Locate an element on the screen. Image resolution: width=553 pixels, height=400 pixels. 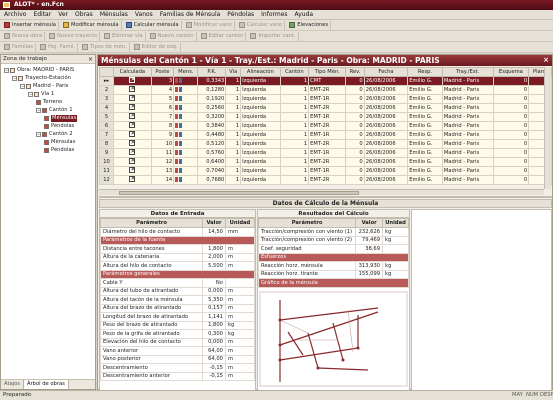
tree-node: Ménsulas is located at coordinates (59, 142).